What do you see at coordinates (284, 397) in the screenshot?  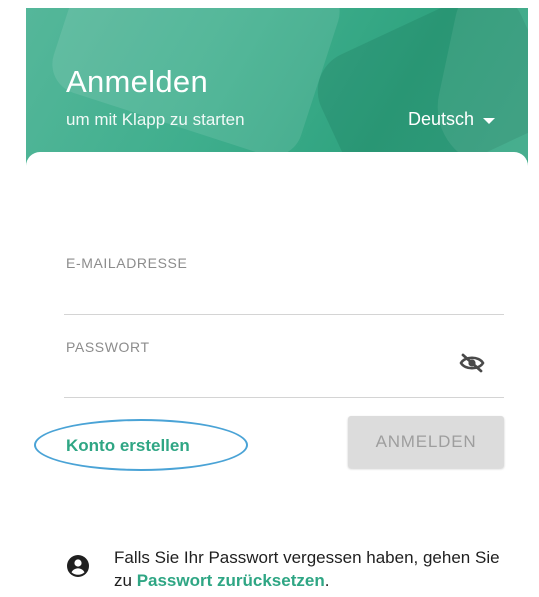 I see `password-underline` at bounding box center [284, 397].